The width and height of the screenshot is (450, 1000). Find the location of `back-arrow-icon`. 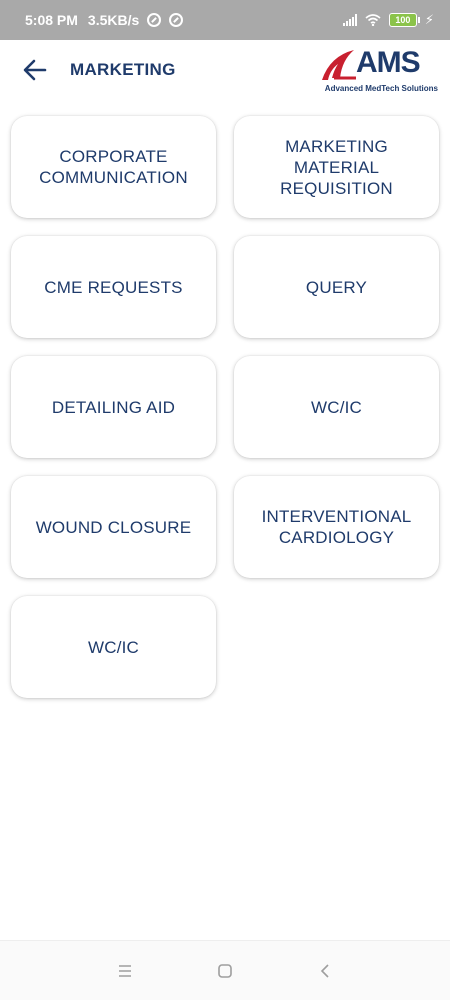

back-arrow-icon is located at coordinates (35, 70).